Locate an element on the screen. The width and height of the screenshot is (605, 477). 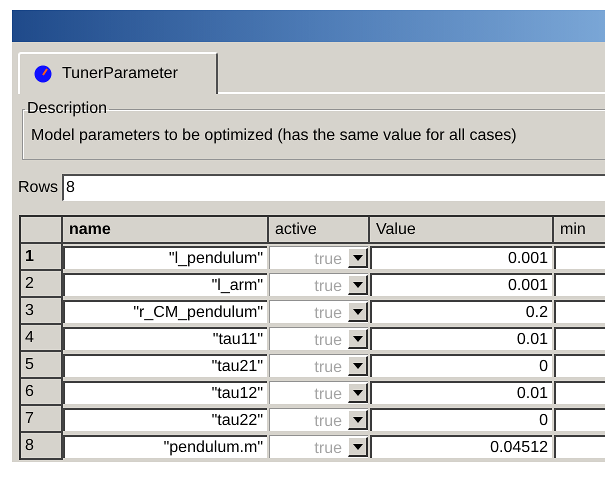
table-cell: "pendulum.m" is located at coordinates (165, 446).